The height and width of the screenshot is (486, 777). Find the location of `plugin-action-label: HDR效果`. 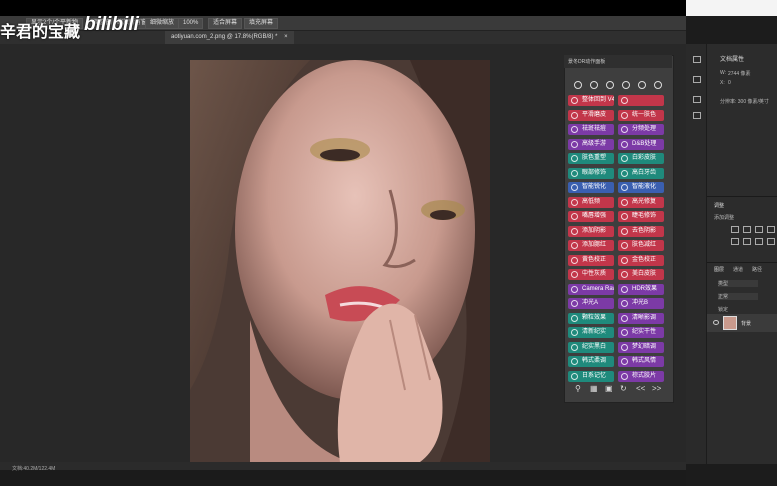

plugin-action-label: HDR效果 is located at coordinates (644, 288).